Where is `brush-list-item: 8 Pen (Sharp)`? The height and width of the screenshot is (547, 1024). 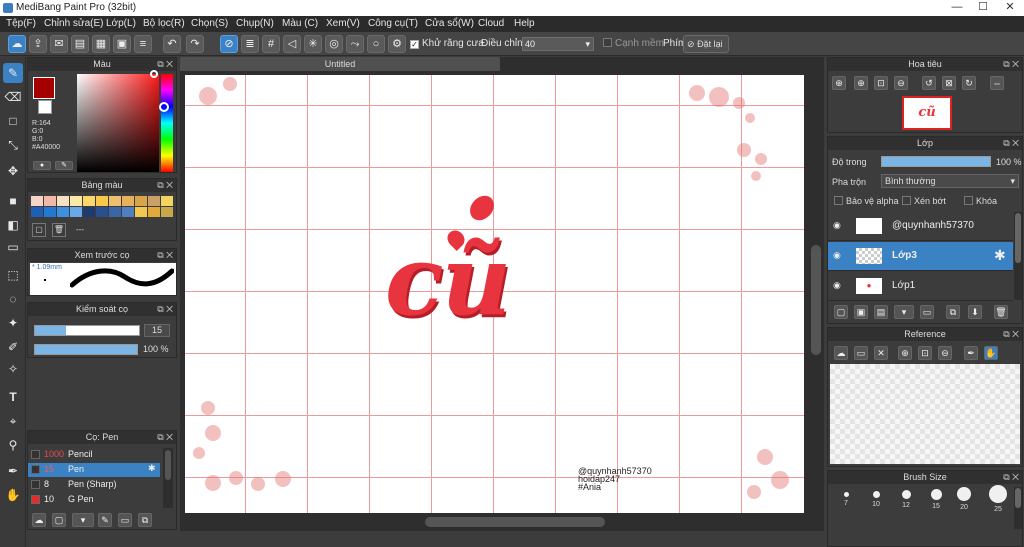 brush-list-item: 8 Pen (Sharp) is located at coordinates (94, 485).